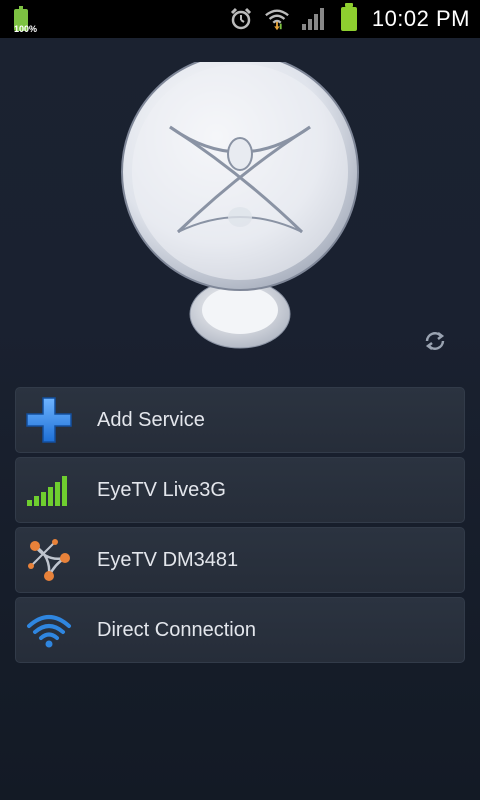  I want to click on status-time: 10:02 PM, so click(420, 18).